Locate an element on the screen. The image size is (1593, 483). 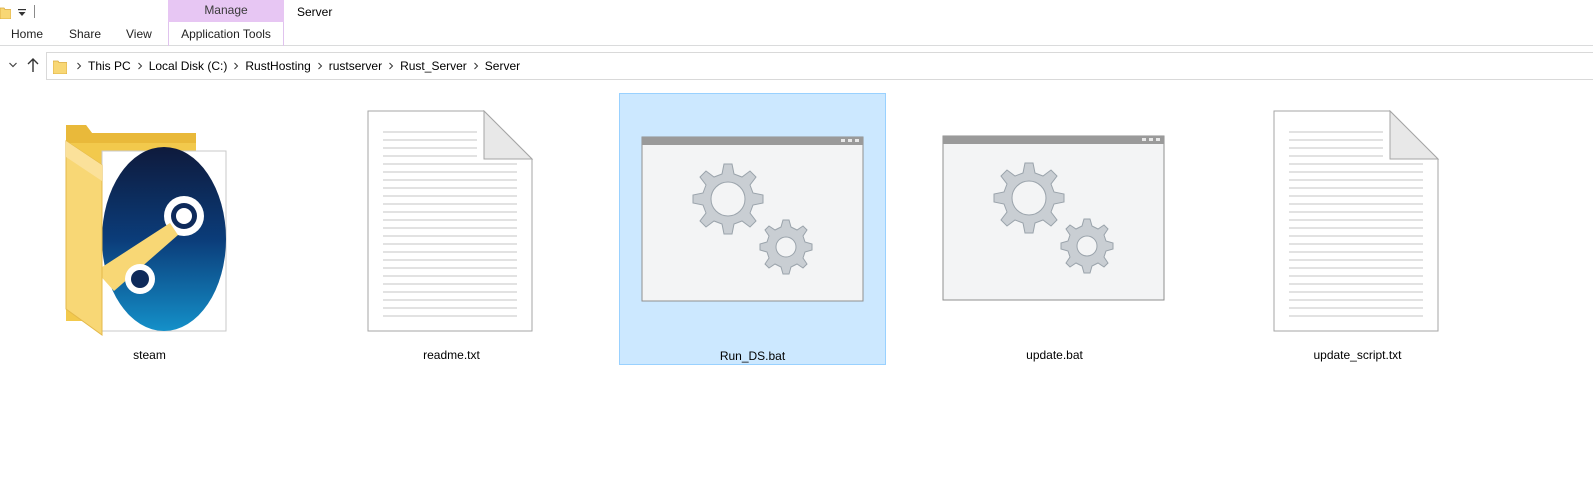
tab-home: Home is located at coordinates (27, 34).